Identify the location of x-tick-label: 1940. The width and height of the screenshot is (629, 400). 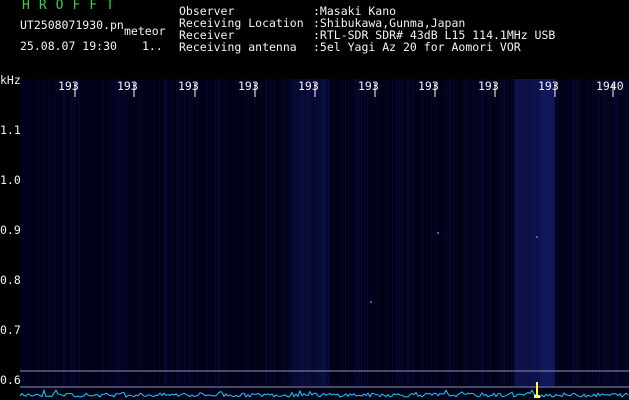
(610, 86).